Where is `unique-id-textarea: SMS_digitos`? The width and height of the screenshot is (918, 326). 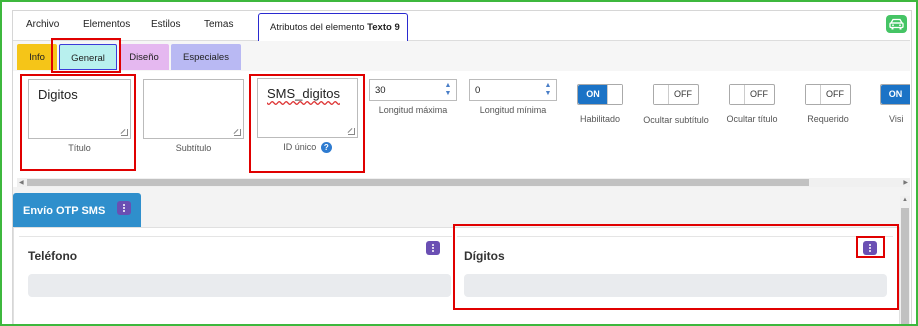
unique-id-textarea: SMS_digitos is located at coordinates (307, 108).